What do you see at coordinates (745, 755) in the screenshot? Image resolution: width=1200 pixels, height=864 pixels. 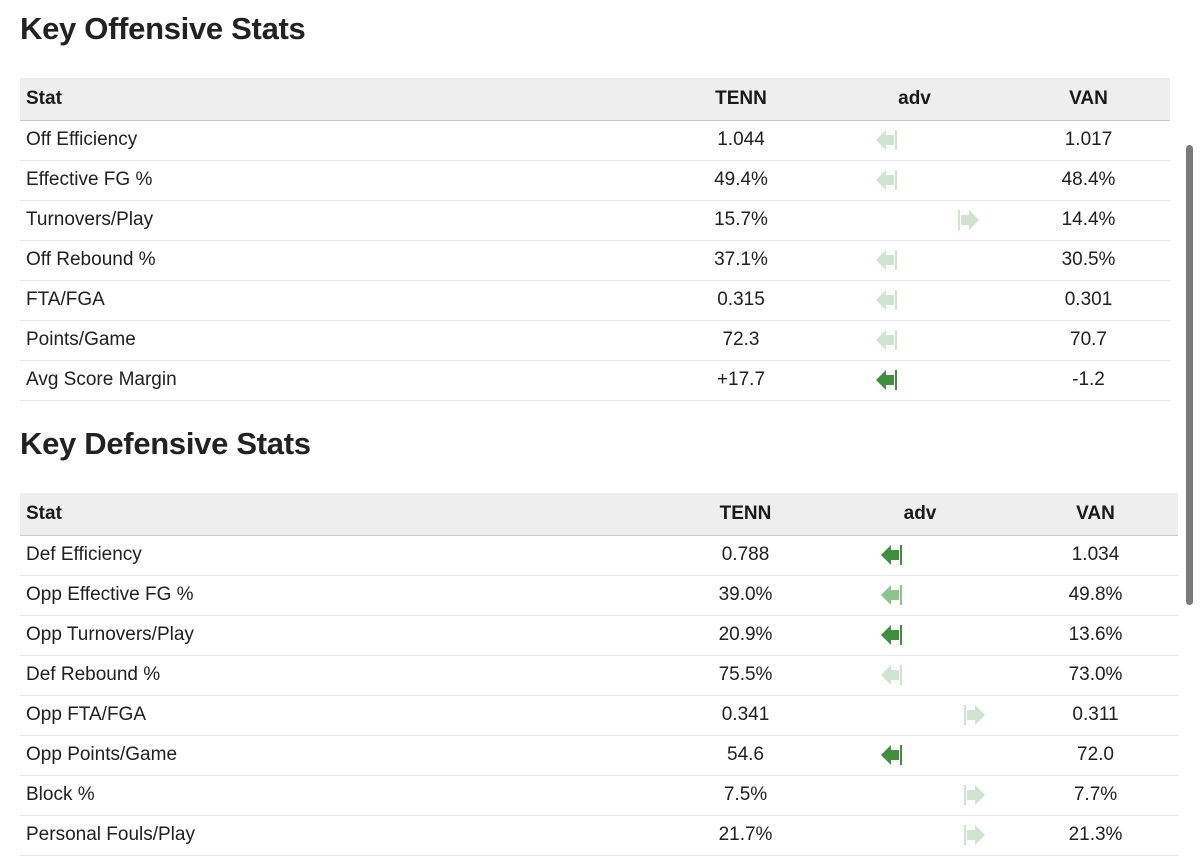 I see `cell-tenn-value: 54.6` at bounding box center [745, 755].